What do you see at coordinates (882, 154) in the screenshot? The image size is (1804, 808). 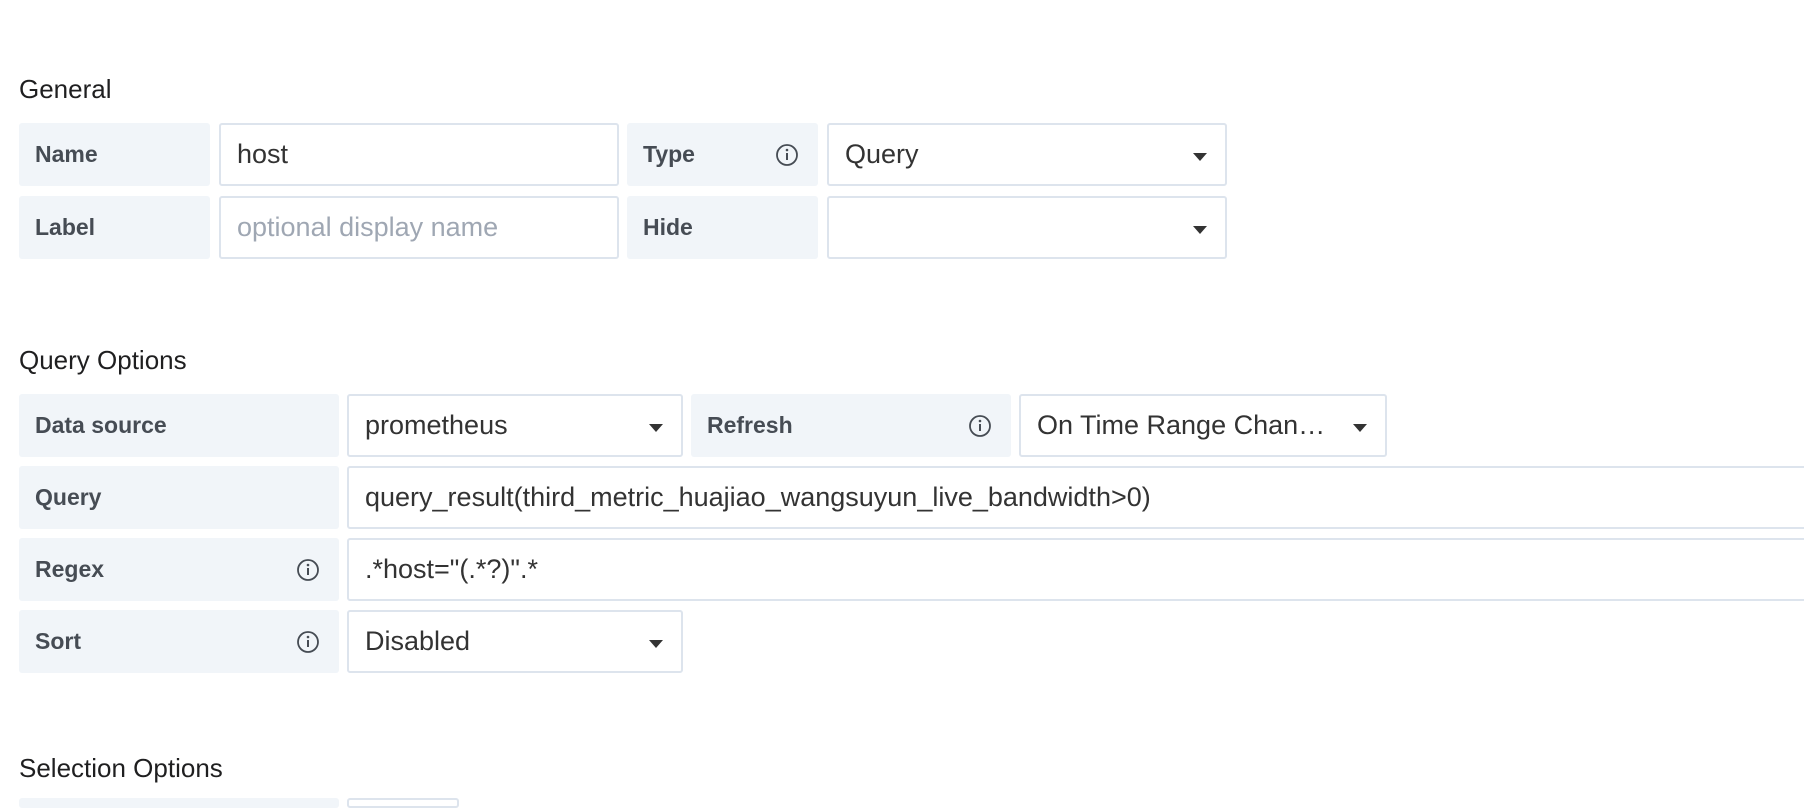 I see `type-select-value: Query` at bounding box center [882, 154].